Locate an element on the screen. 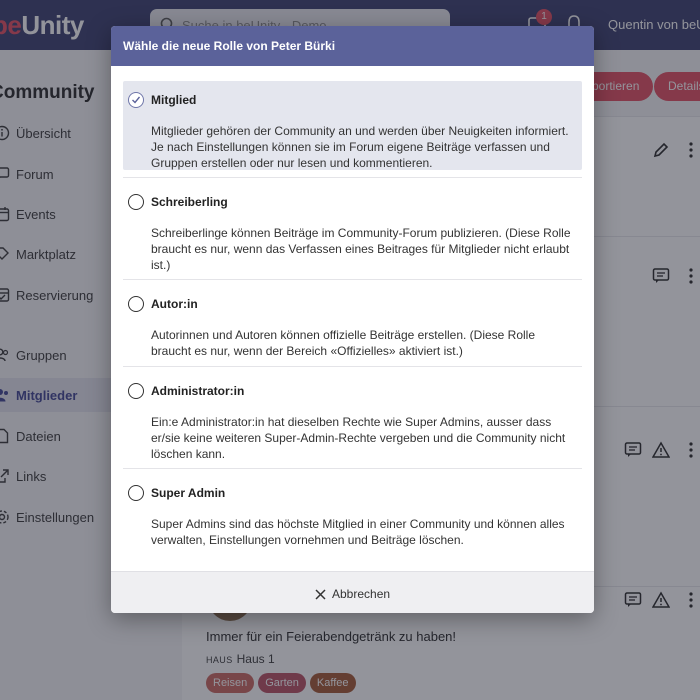 The image size is (700, 700). role-title: Administrator:in is located at coordinates (198, 391).